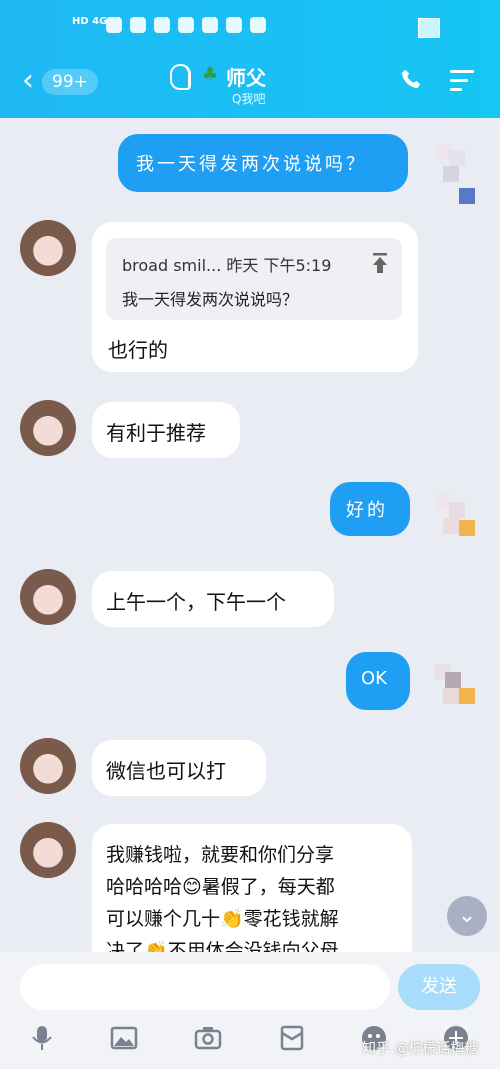  I want to click on message-bubble-outgoing: 我一天得发两次说说吗？, so click(263, 163).